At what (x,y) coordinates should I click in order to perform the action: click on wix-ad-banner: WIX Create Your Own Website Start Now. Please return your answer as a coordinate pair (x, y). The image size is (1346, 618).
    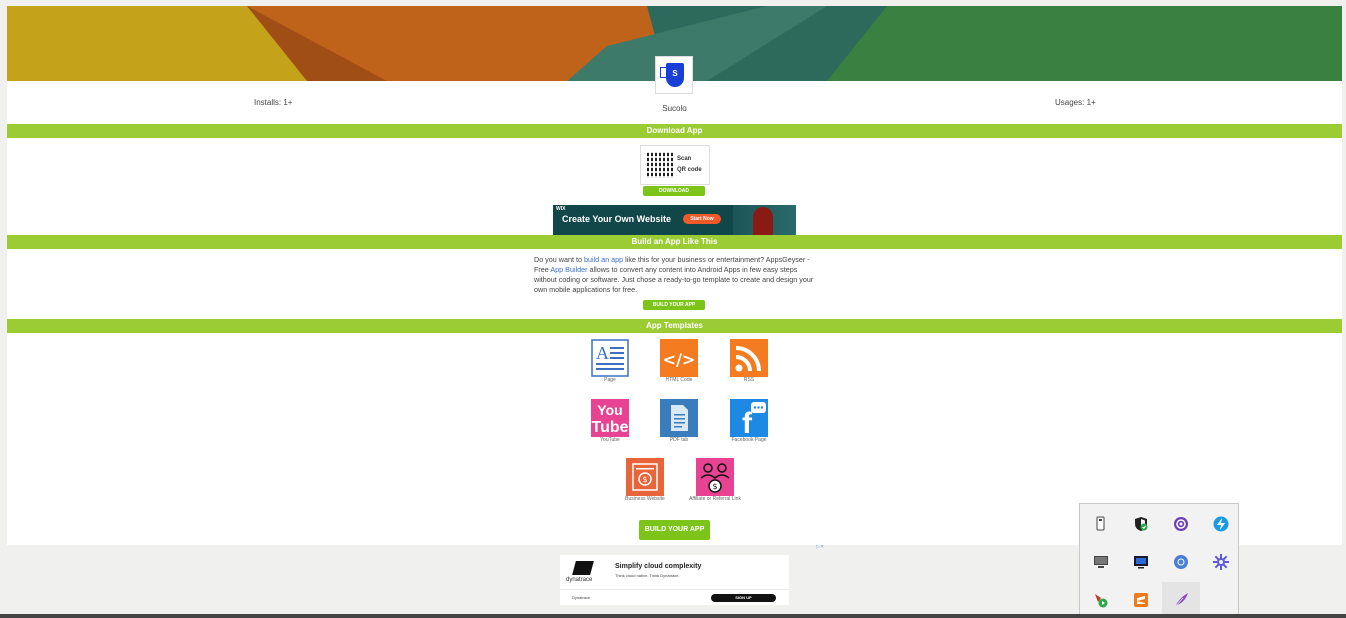
    Looking at the image, I should click on (674, 220).